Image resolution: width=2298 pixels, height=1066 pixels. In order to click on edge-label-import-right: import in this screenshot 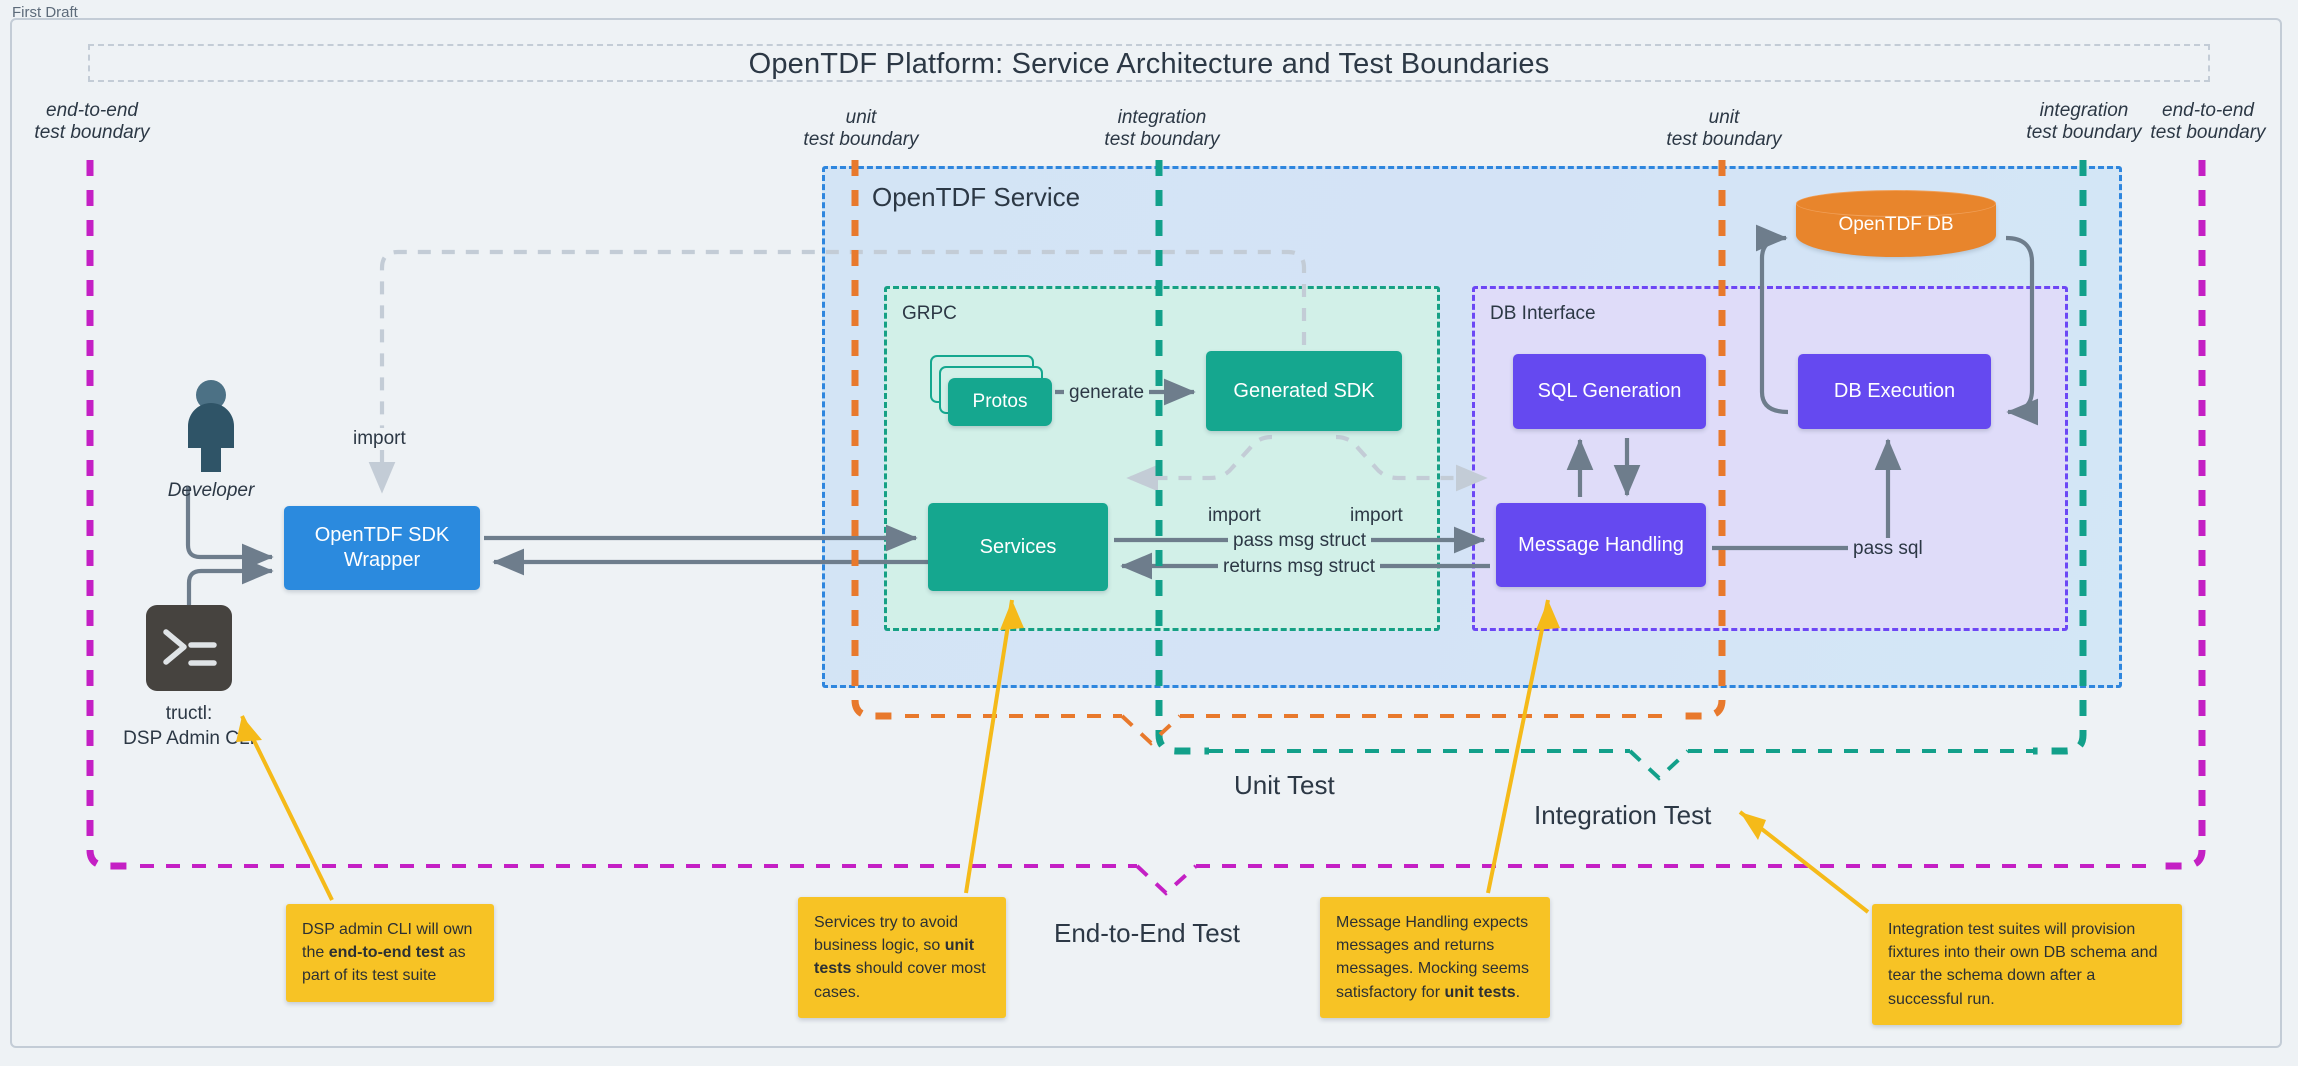, I will do `click(1376, 516)`.